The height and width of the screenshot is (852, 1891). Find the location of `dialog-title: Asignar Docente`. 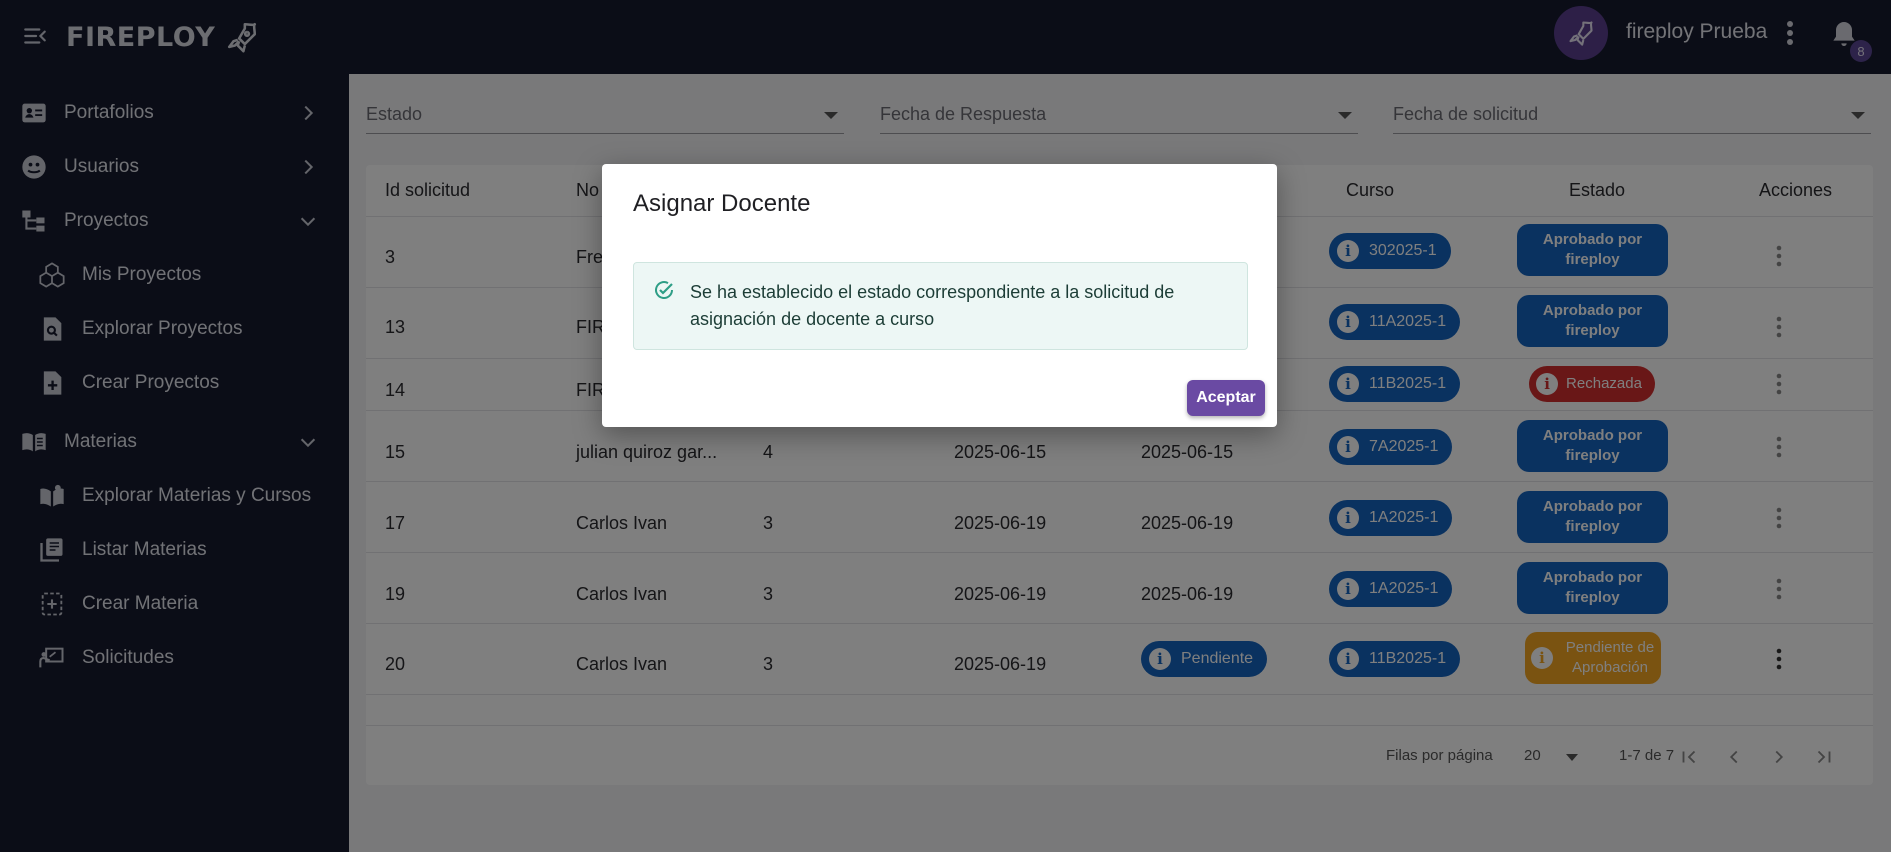

dialog-title: Asignar Docente is located at coordinates (722, 203).